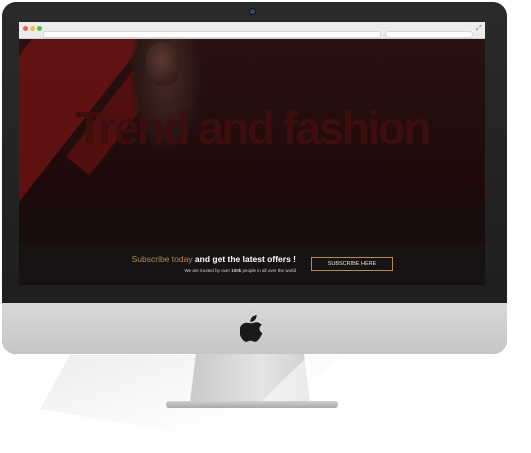 Image resolution: width=531 pixels, height=453 pixels. Describe the element at coordinates (162, 259) in the screenshot. I see `subscribe-accent-text: Subscribe today` at that location.